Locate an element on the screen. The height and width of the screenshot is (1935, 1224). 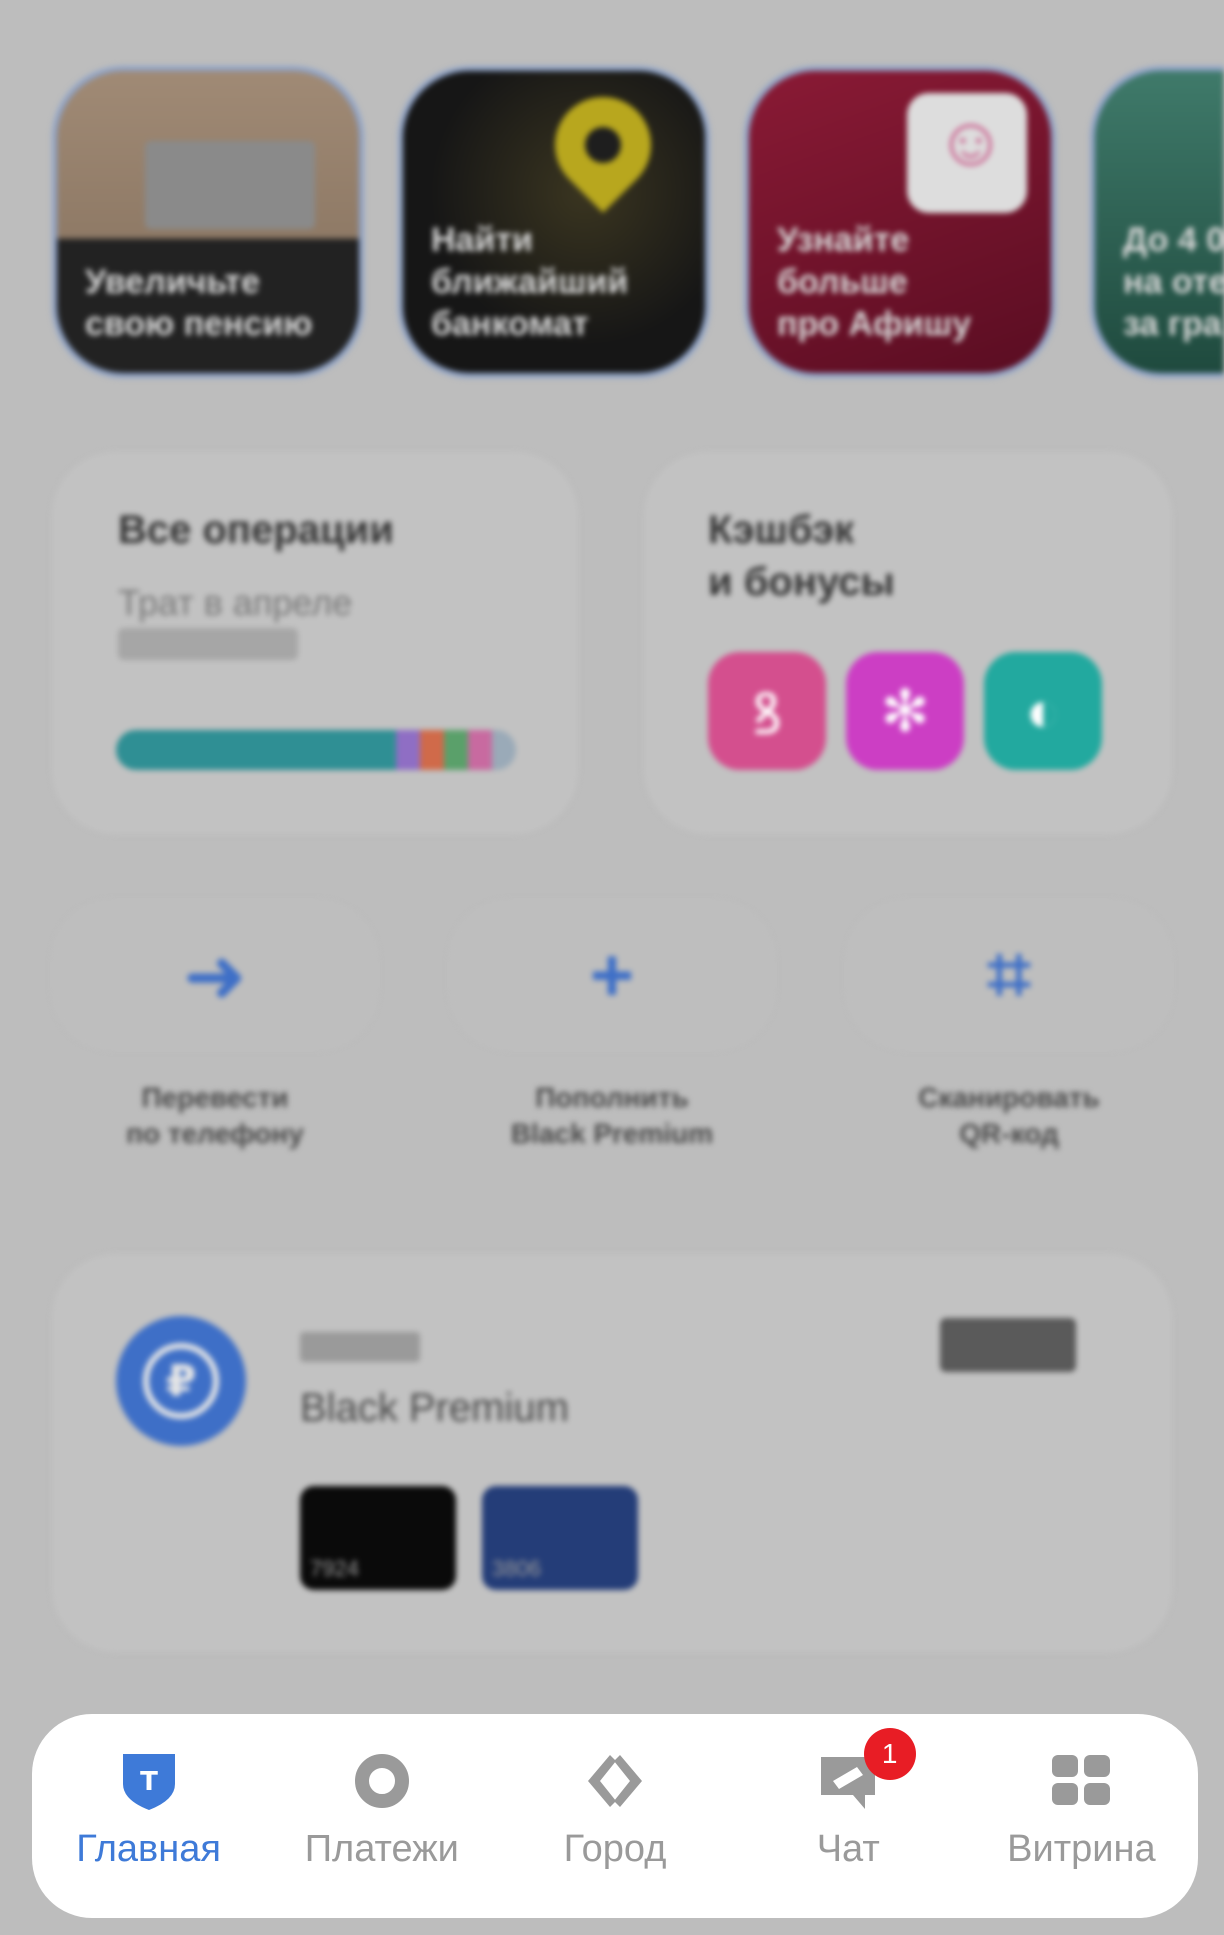
account-avatar: ₽ is located at coordinates (181, 1381).